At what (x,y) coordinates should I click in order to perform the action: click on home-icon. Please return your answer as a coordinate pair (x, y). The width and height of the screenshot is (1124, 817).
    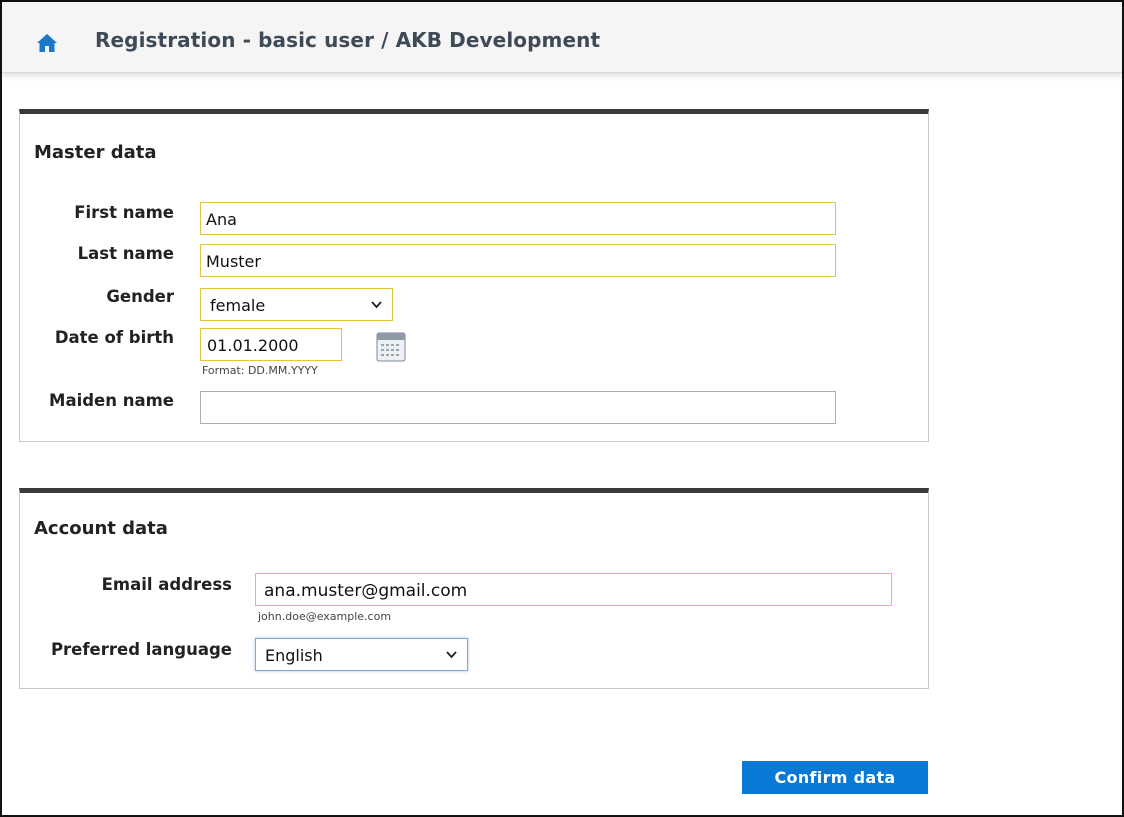
    Looking at the image, I should click on (47, 43).